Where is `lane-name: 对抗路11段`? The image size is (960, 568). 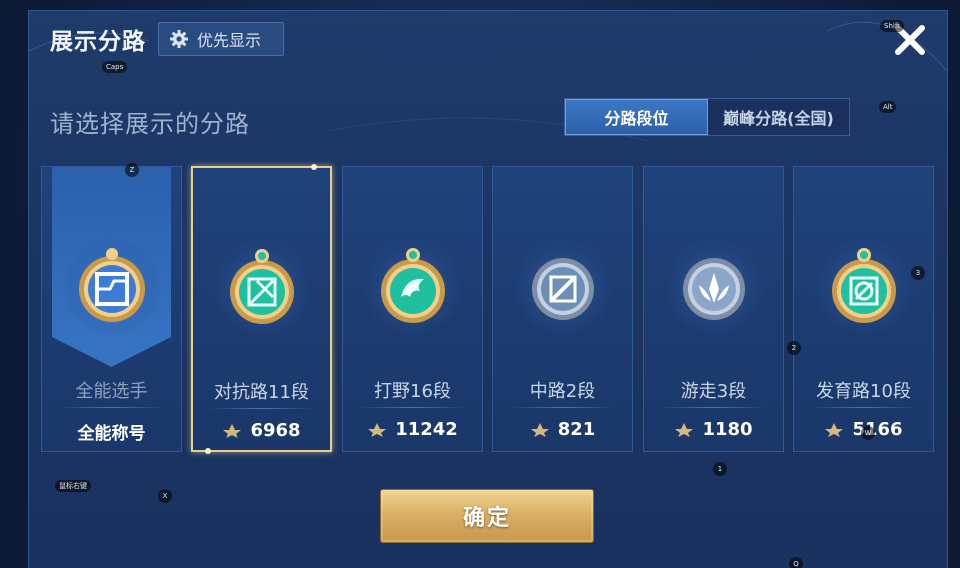
lane-name: 对抗路11段 is located at coordinates (261, 392).